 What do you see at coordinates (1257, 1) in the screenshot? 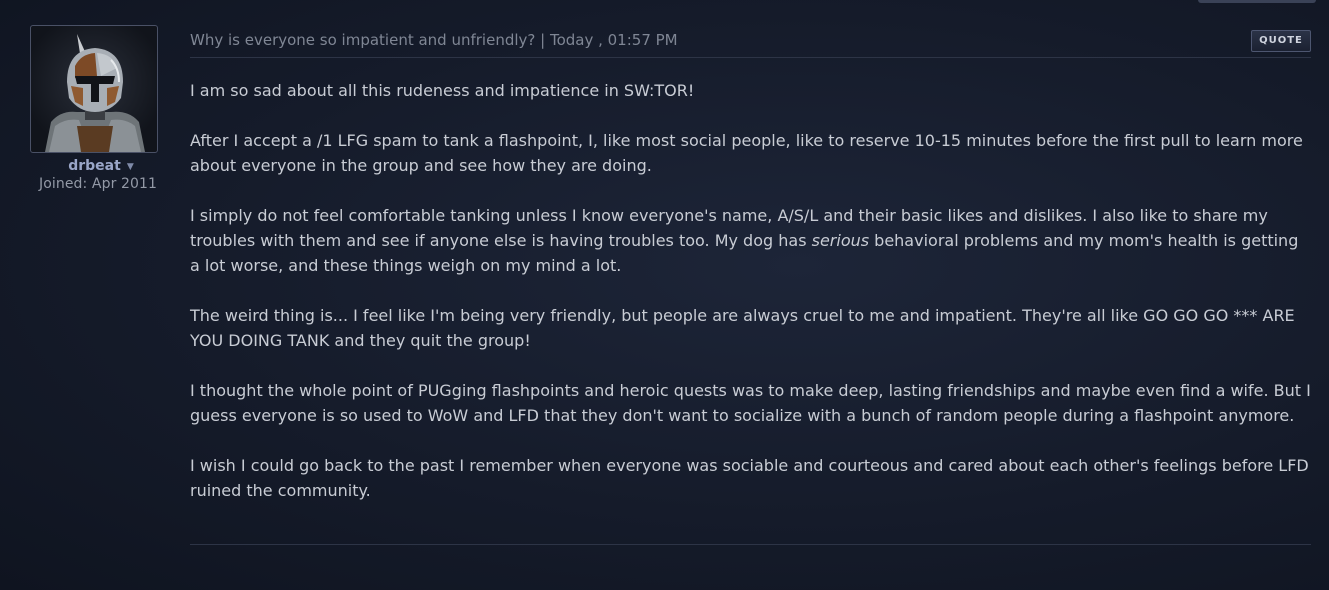
I see `previous-post-edge` at bounding box center [1257, 1].